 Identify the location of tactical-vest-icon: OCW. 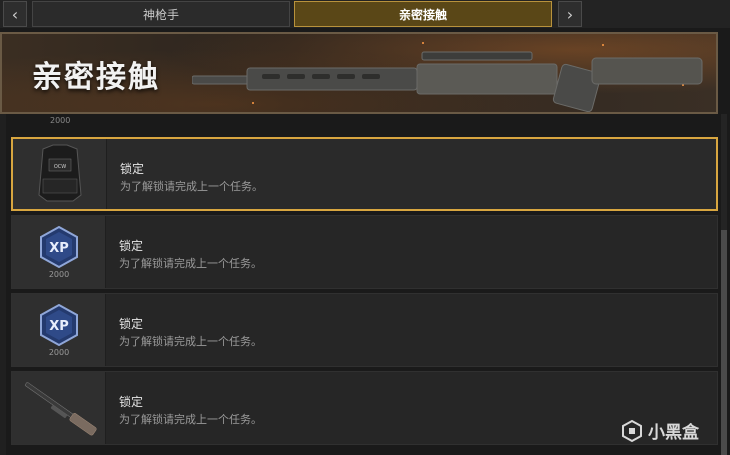
(60, 173).